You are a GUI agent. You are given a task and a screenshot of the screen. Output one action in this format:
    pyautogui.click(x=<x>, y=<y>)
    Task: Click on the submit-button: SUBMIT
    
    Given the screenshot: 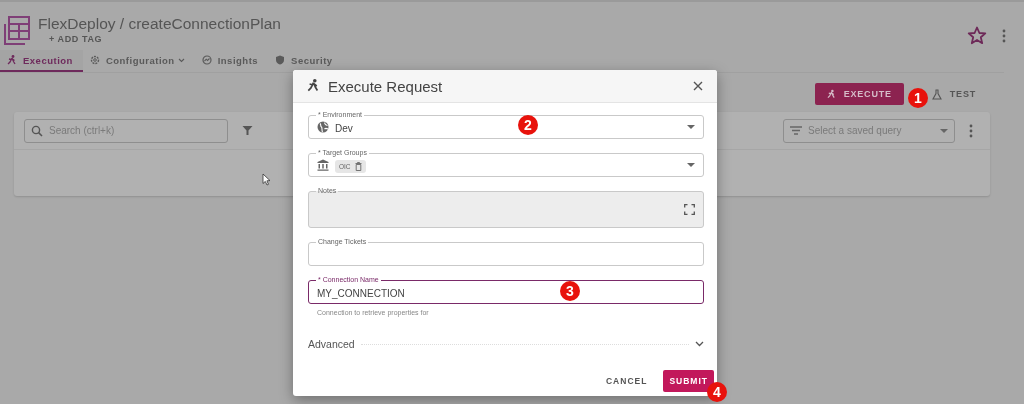 What is the action you would take?
    pyautogui.click(x=688, y=381)
    